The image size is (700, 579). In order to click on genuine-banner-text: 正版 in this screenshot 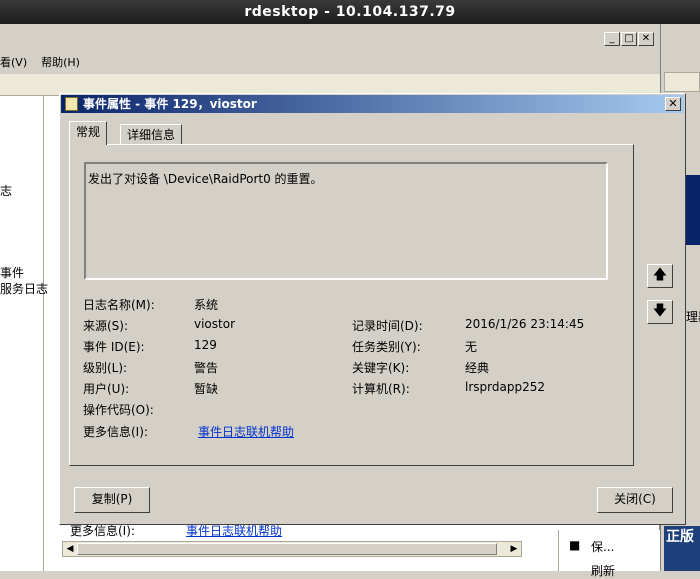, I will do `click(680, 537)`.